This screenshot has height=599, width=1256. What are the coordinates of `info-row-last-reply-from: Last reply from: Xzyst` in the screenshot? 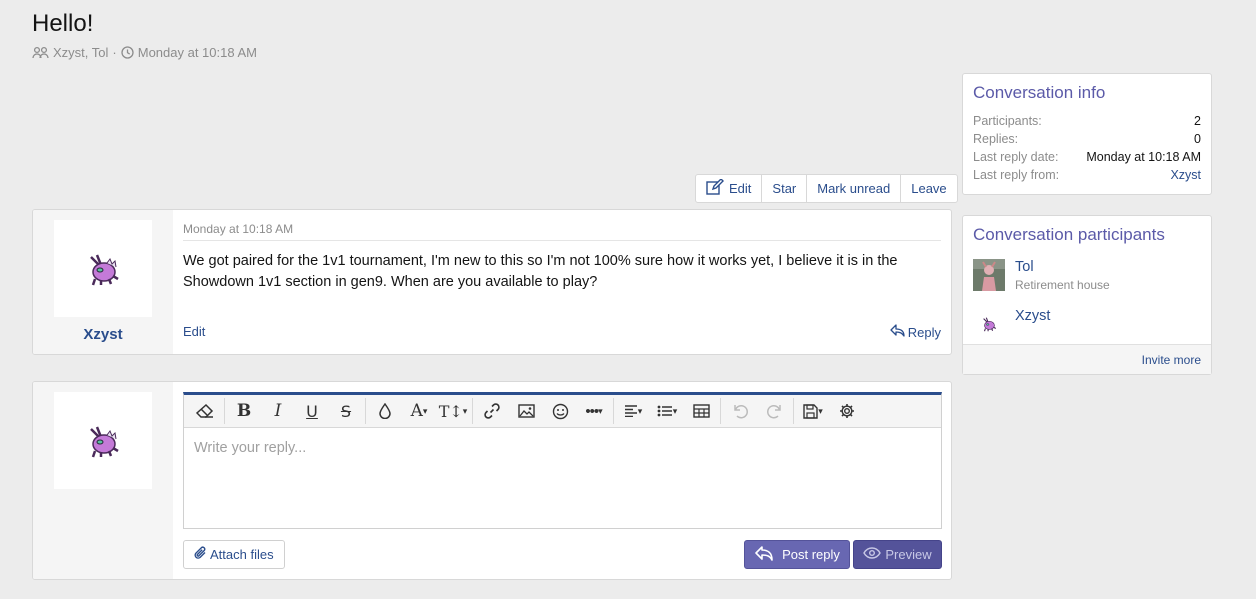 It's located at (1087, 175).